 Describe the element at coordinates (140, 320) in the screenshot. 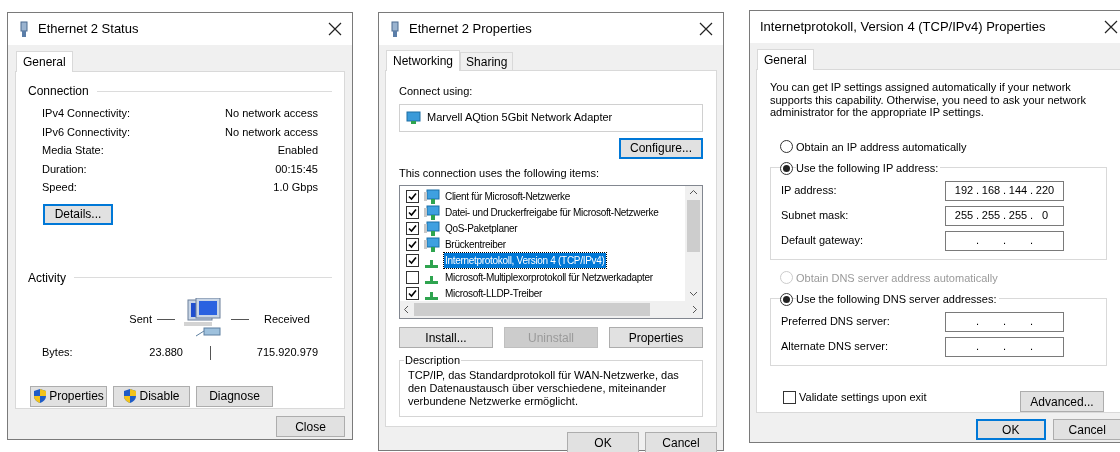

I see `sent-label: Sent` at that location.